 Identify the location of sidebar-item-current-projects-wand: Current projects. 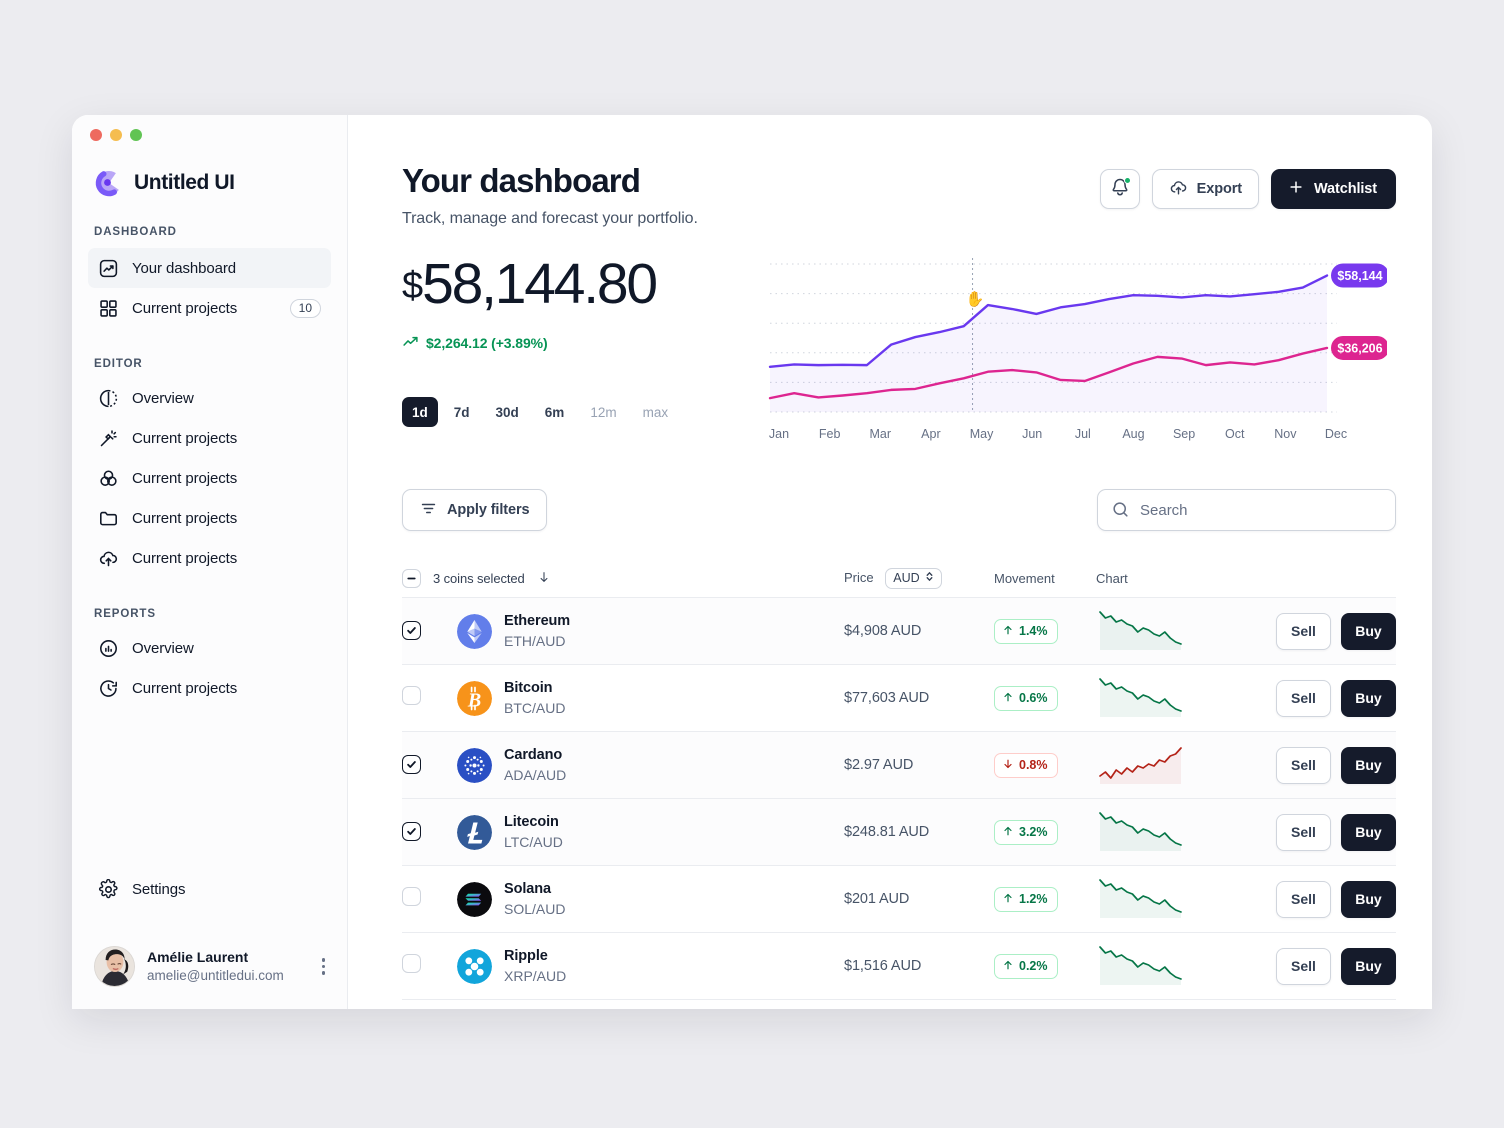
(209, 438).